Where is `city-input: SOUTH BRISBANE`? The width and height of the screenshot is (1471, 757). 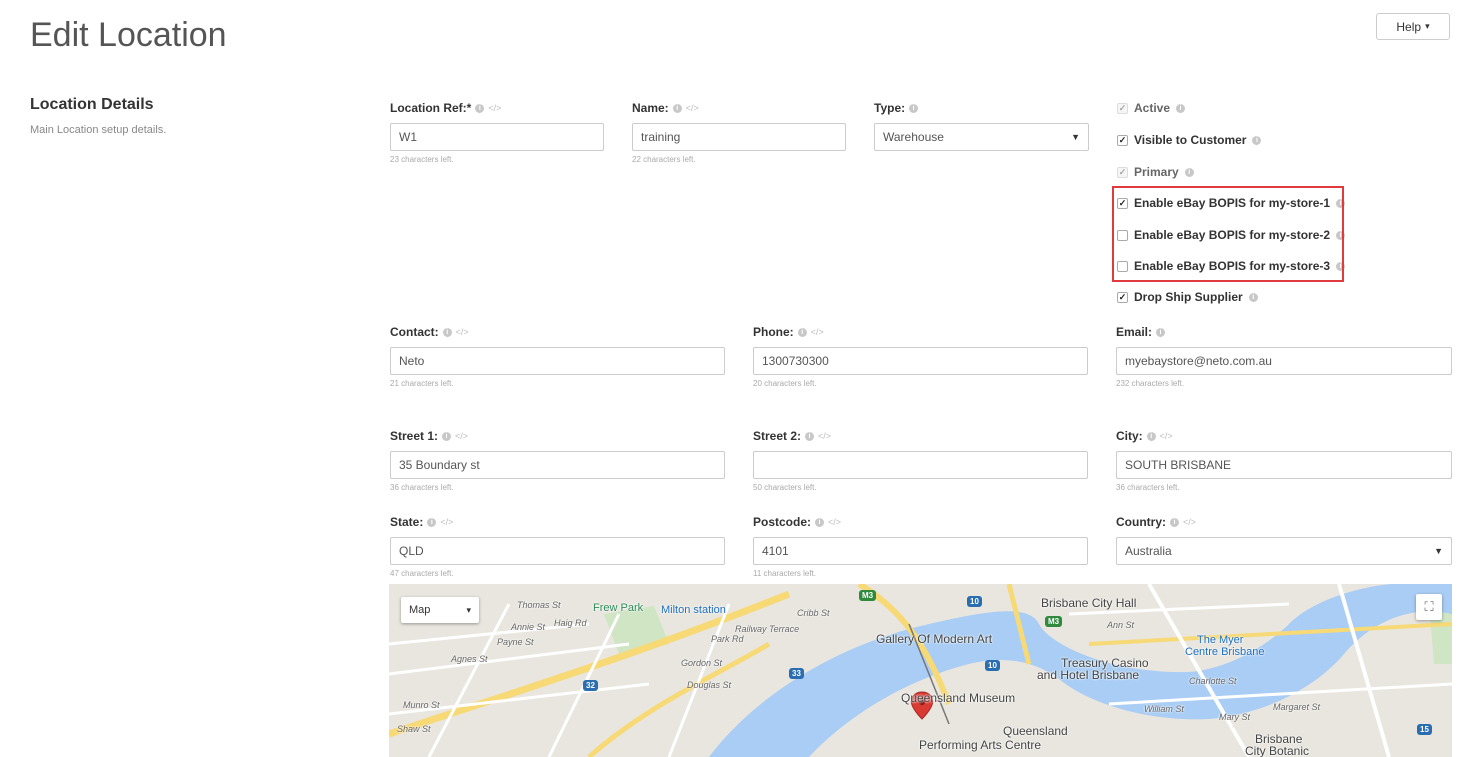 city-input: SOUTH BRISBANE is located at coordinates (1284, 465).